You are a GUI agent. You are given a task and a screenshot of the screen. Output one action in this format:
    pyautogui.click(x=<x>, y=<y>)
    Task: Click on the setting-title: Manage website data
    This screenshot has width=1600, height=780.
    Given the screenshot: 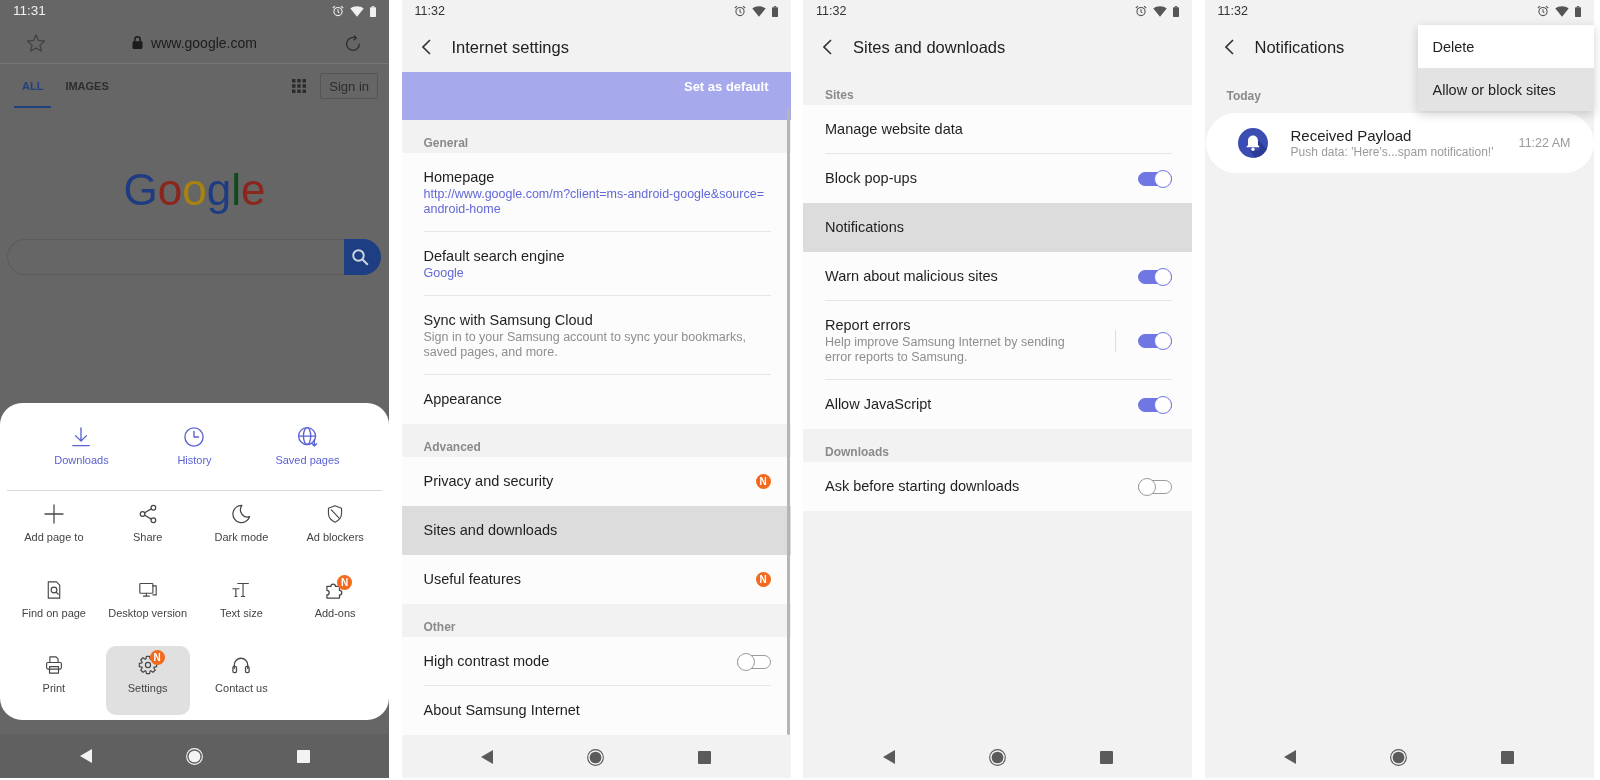 What is the action you would take?
    pyautogui.click(x=894, y=129)
    